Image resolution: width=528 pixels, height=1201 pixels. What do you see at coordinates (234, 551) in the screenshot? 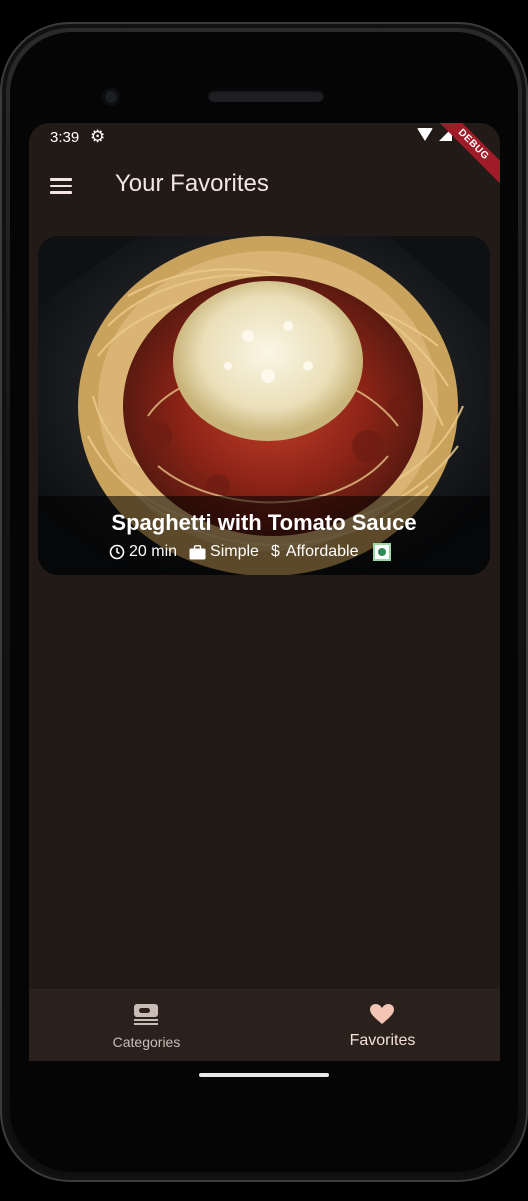
I see `complexity-label: Simple` at bounding box center [234, 551].